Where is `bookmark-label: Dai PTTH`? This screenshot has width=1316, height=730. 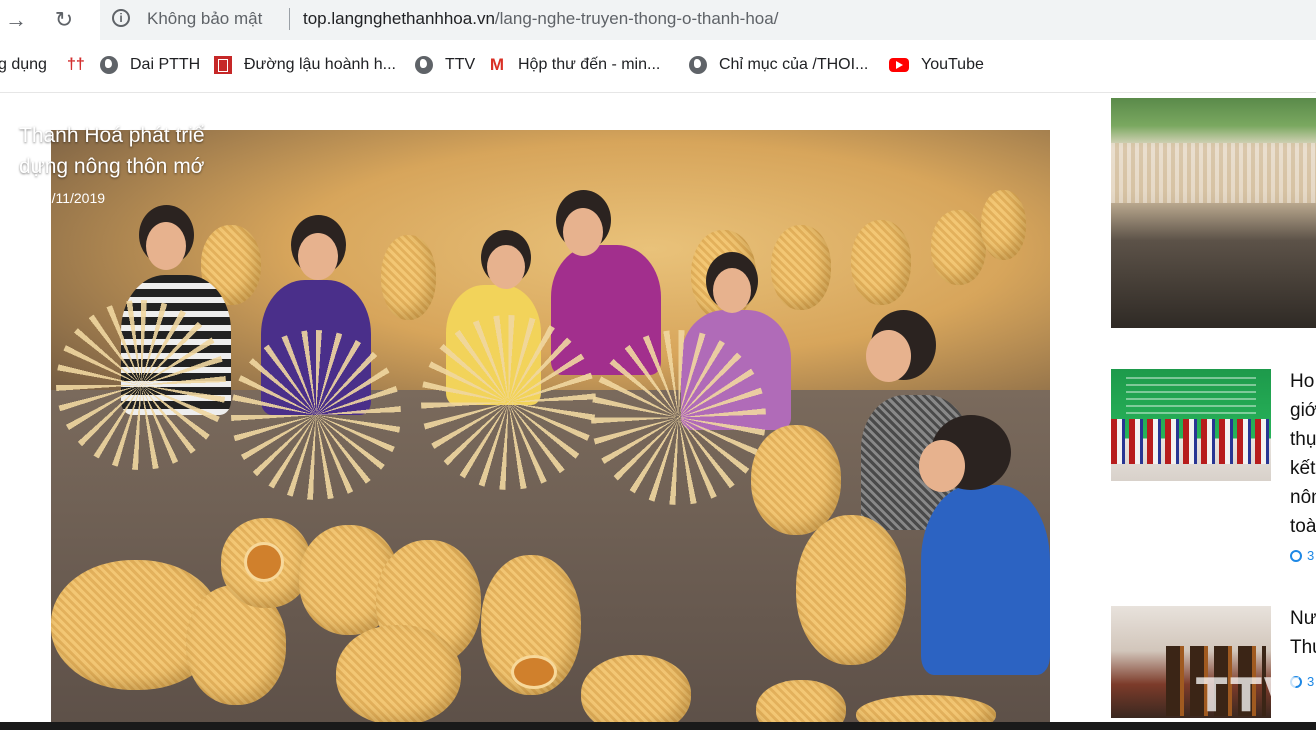
bookmark-label: Dai PTTH is located at coordinates (165, 64).